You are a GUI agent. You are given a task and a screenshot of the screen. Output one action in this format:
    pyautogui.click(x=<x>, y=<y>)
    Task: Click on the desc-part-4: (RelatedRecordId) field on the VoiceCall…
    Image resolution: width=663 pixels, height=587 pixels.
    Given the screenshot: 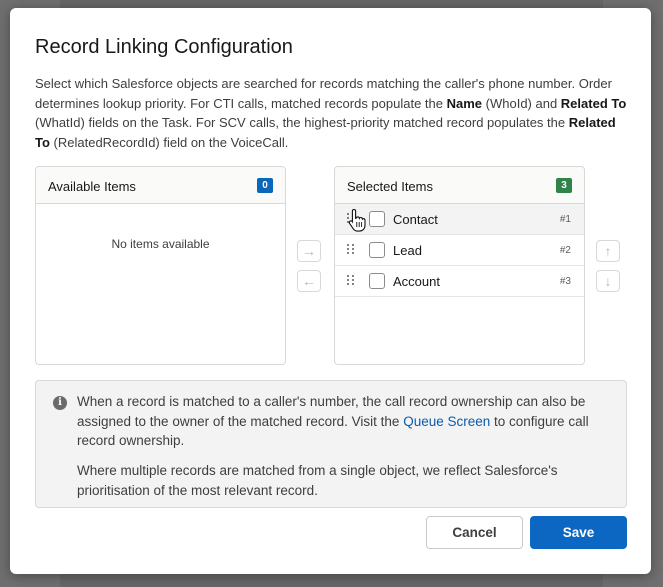 What is the action you would take?
    pyautogui.click(x=169, y=142)
    